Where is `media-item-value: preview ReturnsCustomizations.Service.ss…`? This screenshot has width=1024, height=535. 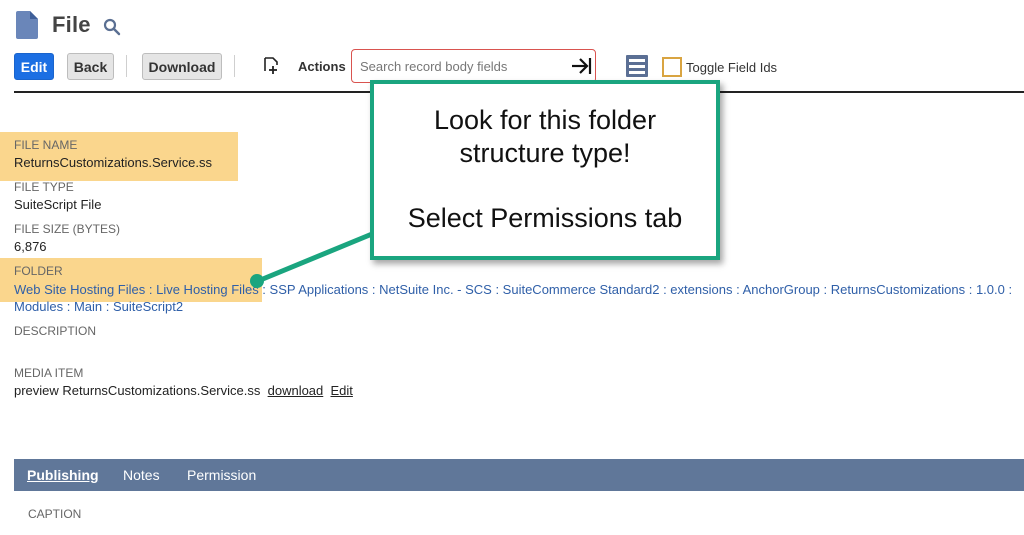
media-item-value: preview ReturnsCustomizations.Service.ss… is located at coordinates (183, 390).